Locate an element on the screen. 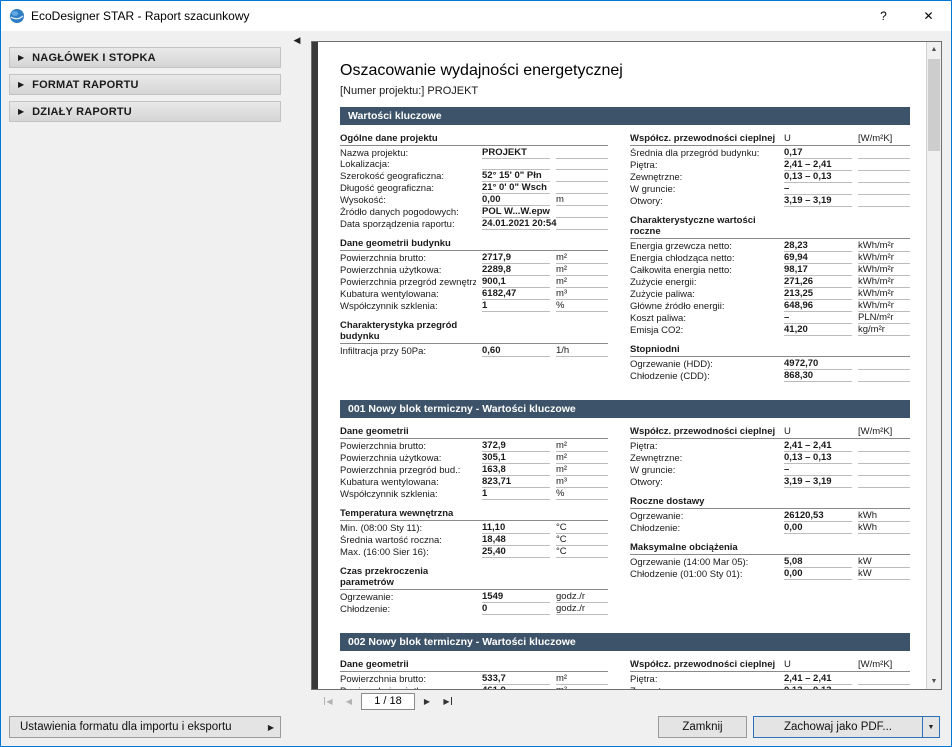 The image size is (952, 747). last-page-icon: ▶ is located at coordinates (446, 701).